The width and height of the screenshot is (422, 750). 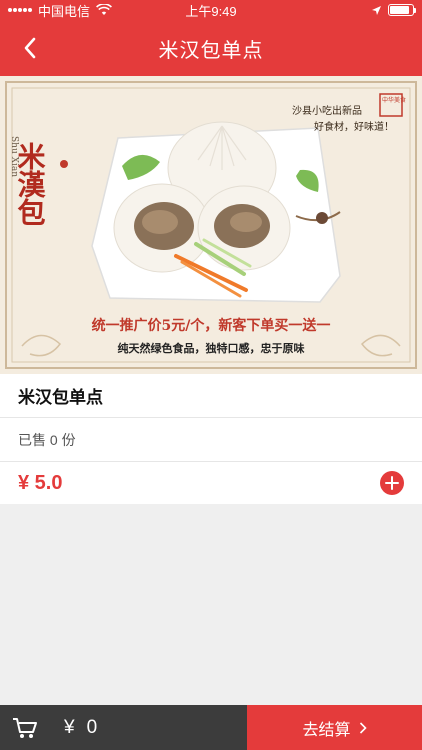 What do you see at coordinates (80, 728) in the screenshot?
I see `cart-total: ¥ 0` at bounding box center [80, 728].